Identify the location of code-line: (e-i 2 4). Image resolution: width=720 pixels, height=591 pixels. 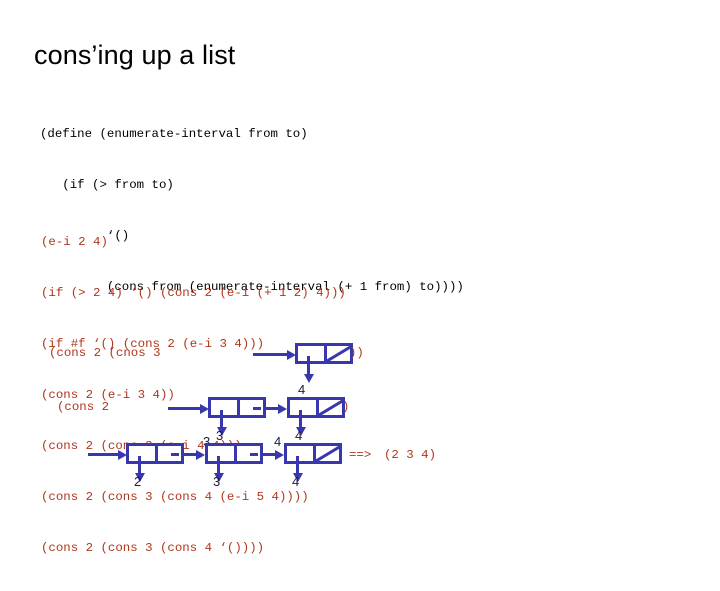
(74, 242).